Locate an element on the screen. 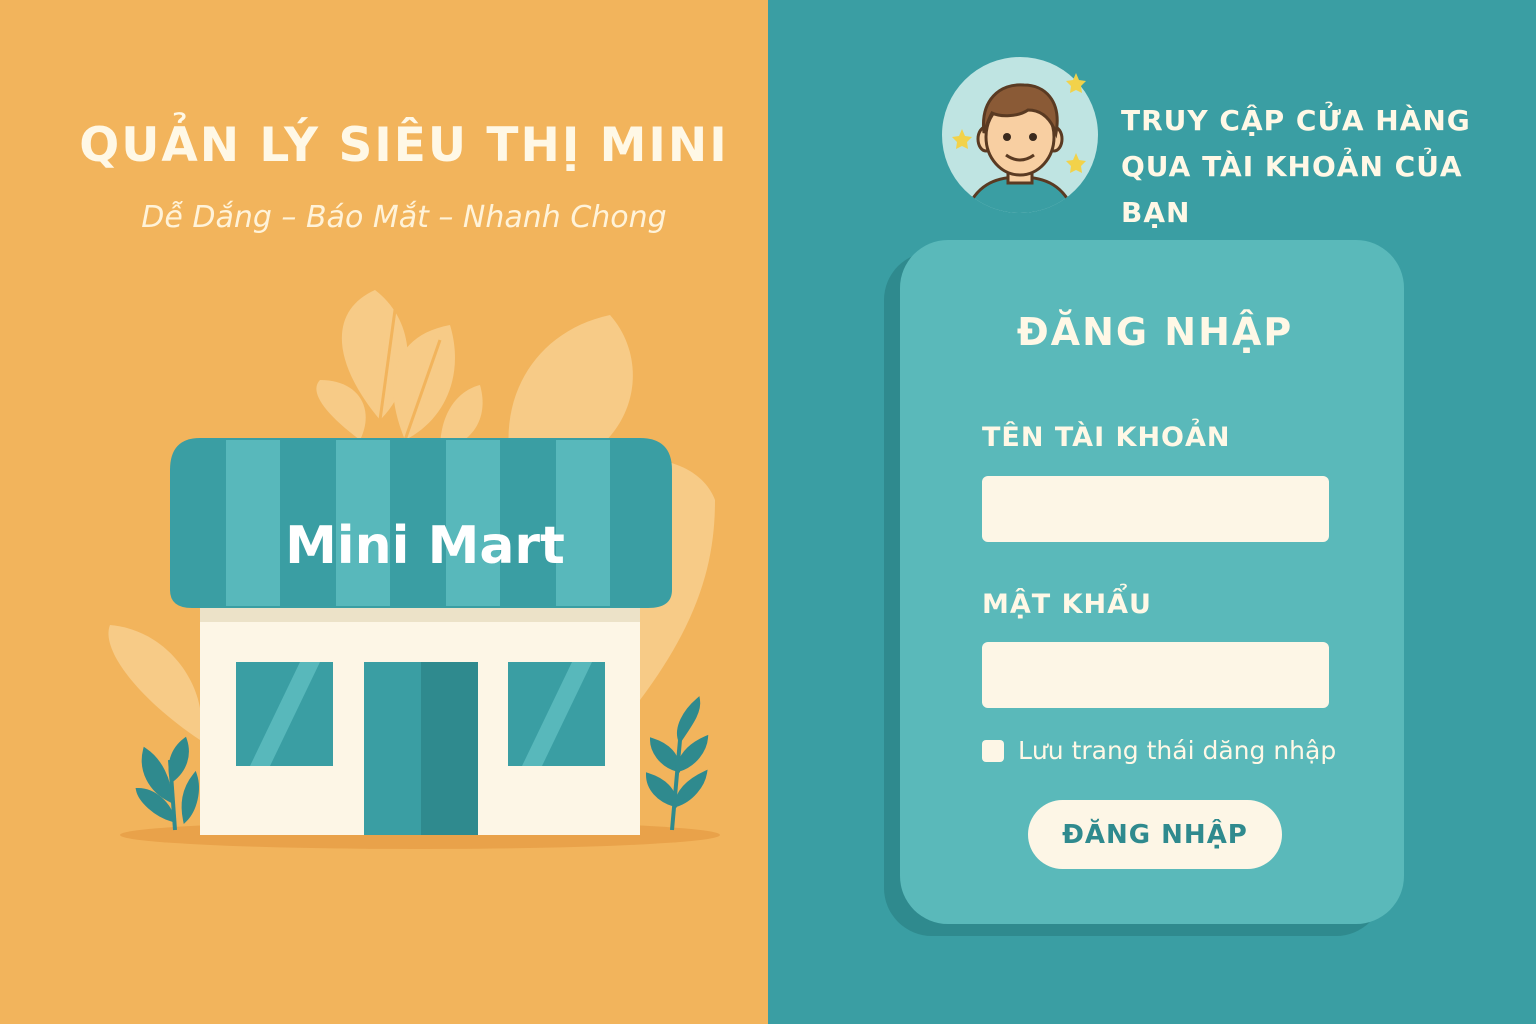 Image resolution: width=1536 pixels, height=1024 pixels. remember-me: Lưu trang thái dăng nhập is located at coordinates (1159, 750).